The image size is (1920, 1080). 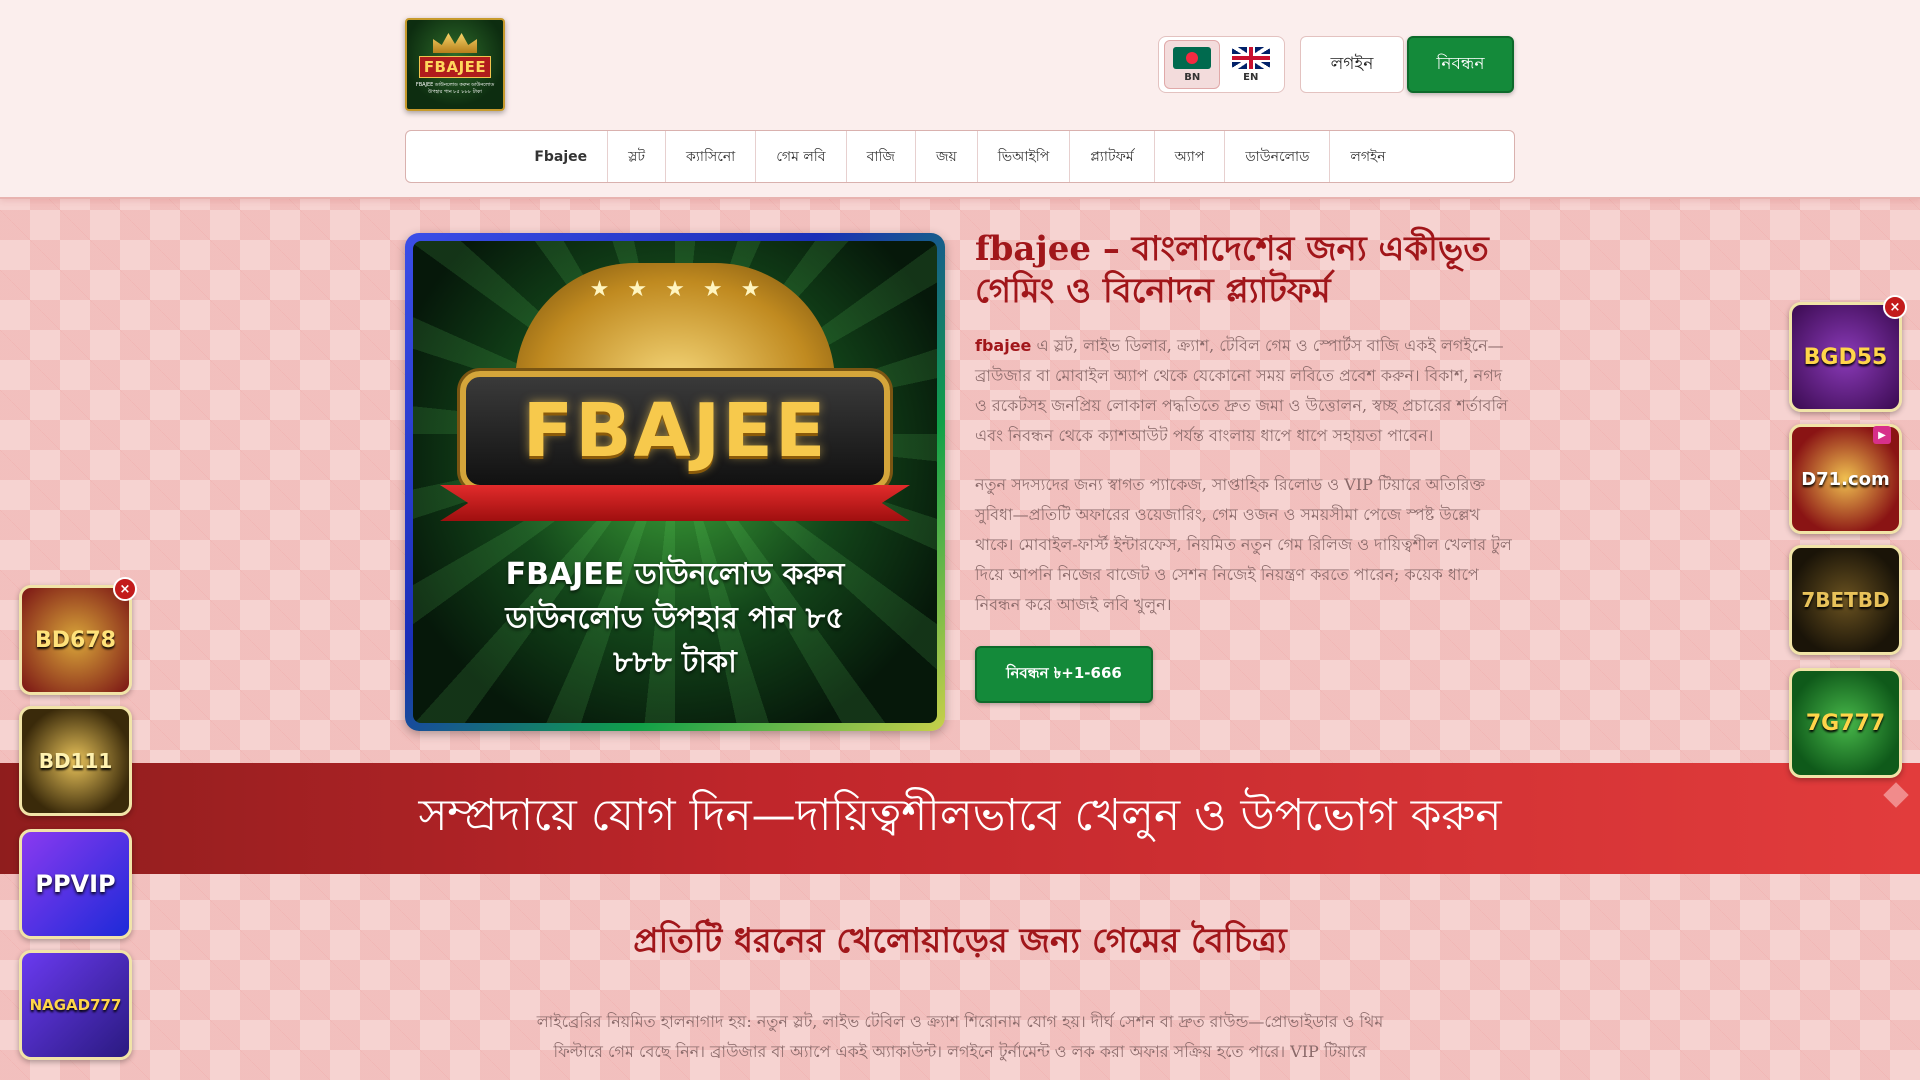 What do you see at coordinates (1367, 156) in the screenshot?
I see `nav-item-login: লগইন` at bounding box center [1367, 156].